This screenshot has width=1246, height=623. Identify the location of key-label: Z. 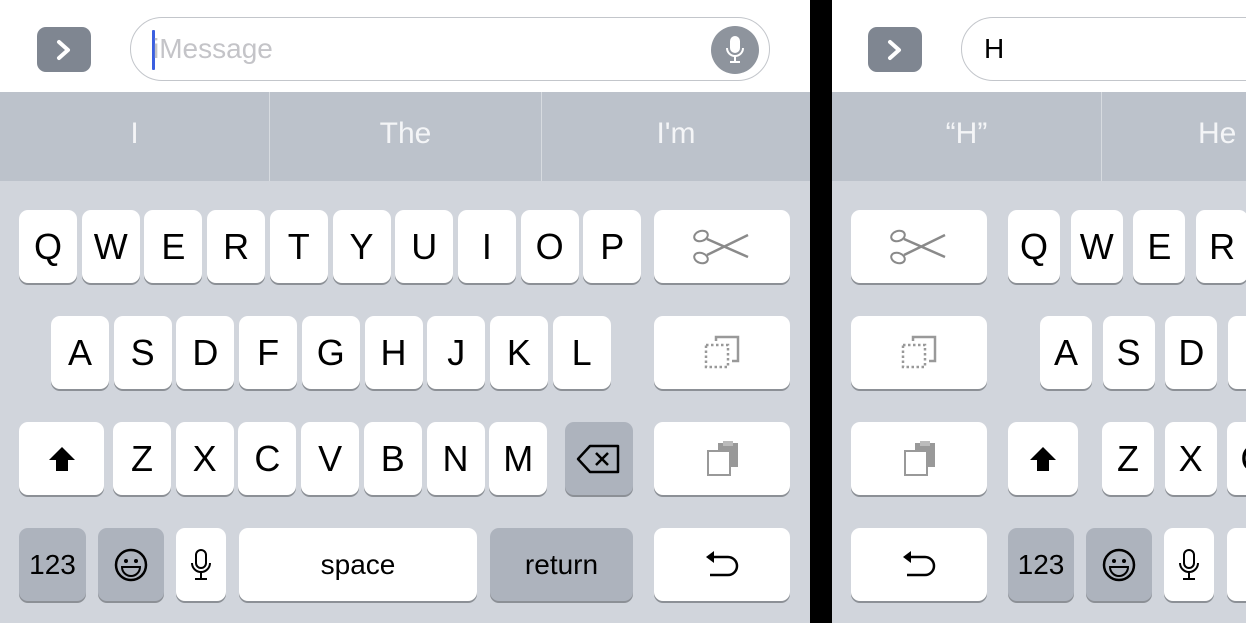
(1128, 458).